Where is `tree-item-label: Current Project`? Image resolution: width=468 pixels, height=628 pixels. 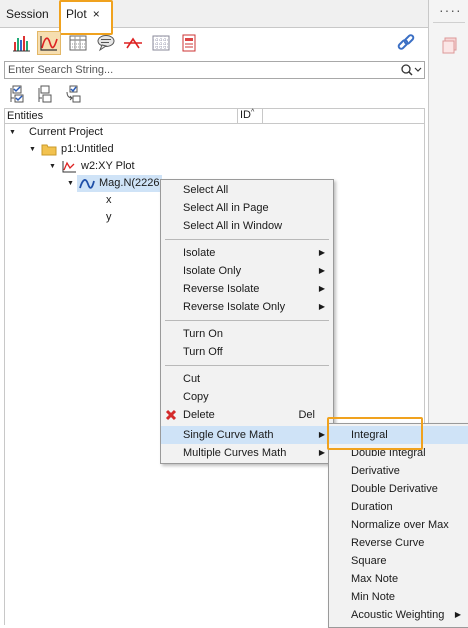
tree-item-label: Current Project is located at coordinates (66, 132).